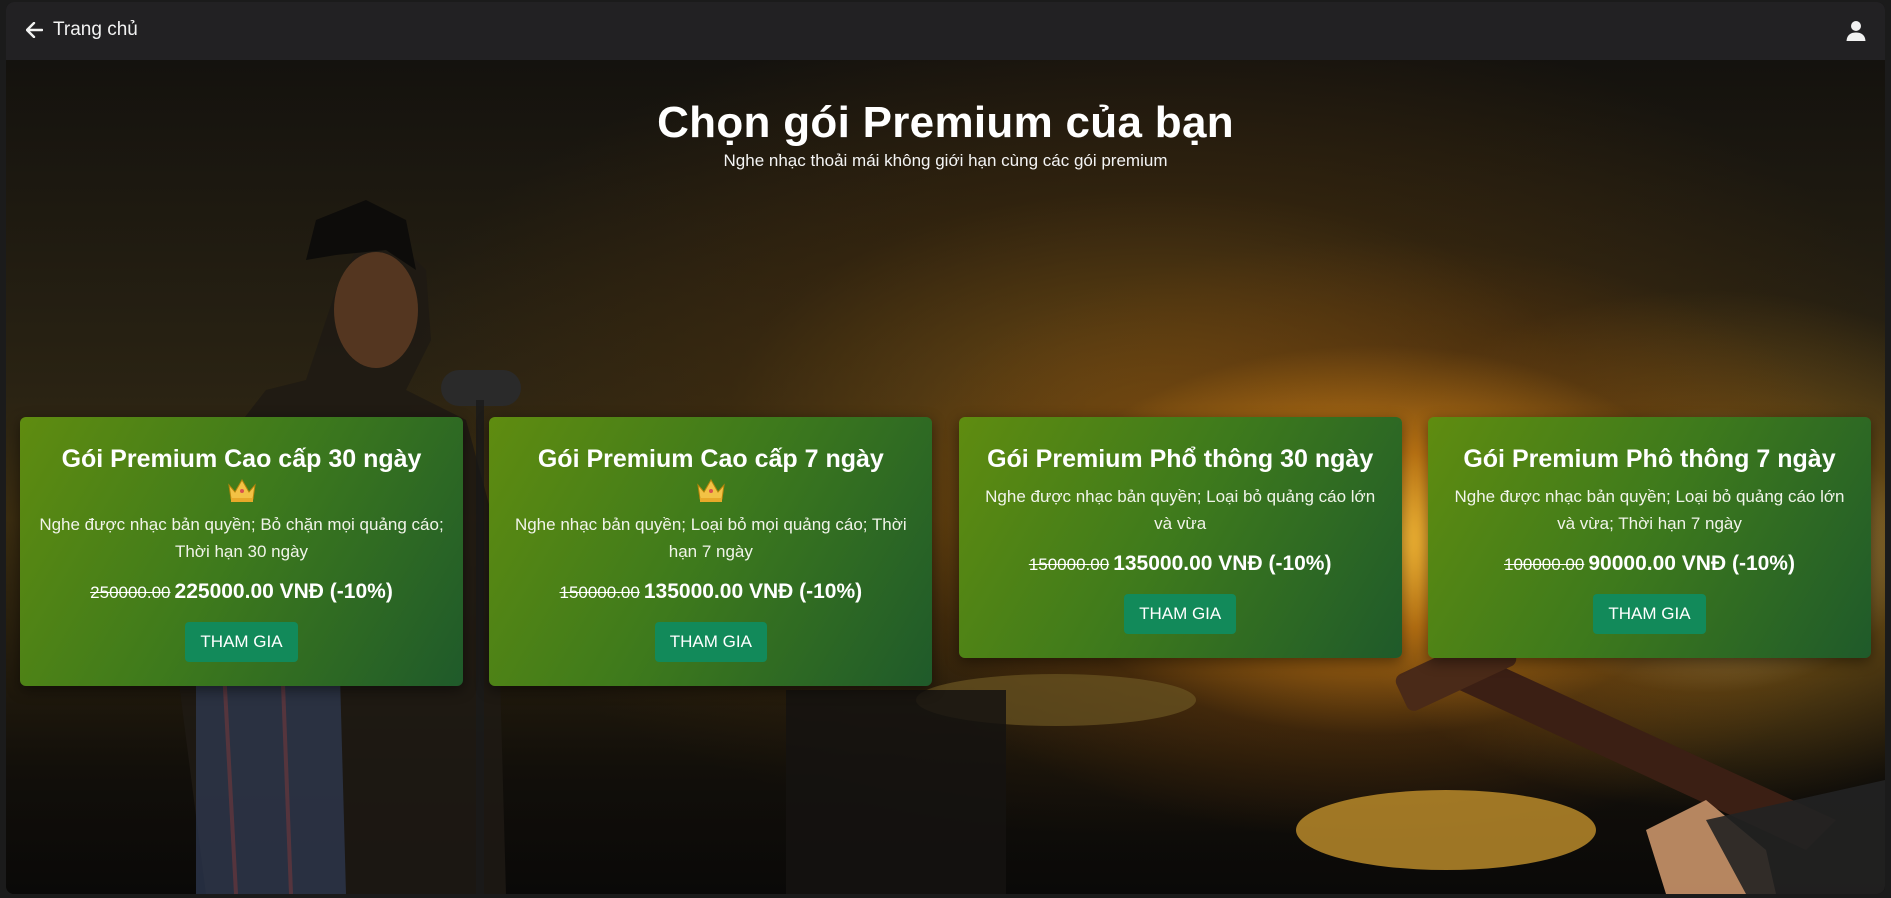 This screenshot has height=898, width=1891. Describe the element at coordinates (945, 31) in the screenshot. I see `top-nav-bar: Trang chủ` at that location.